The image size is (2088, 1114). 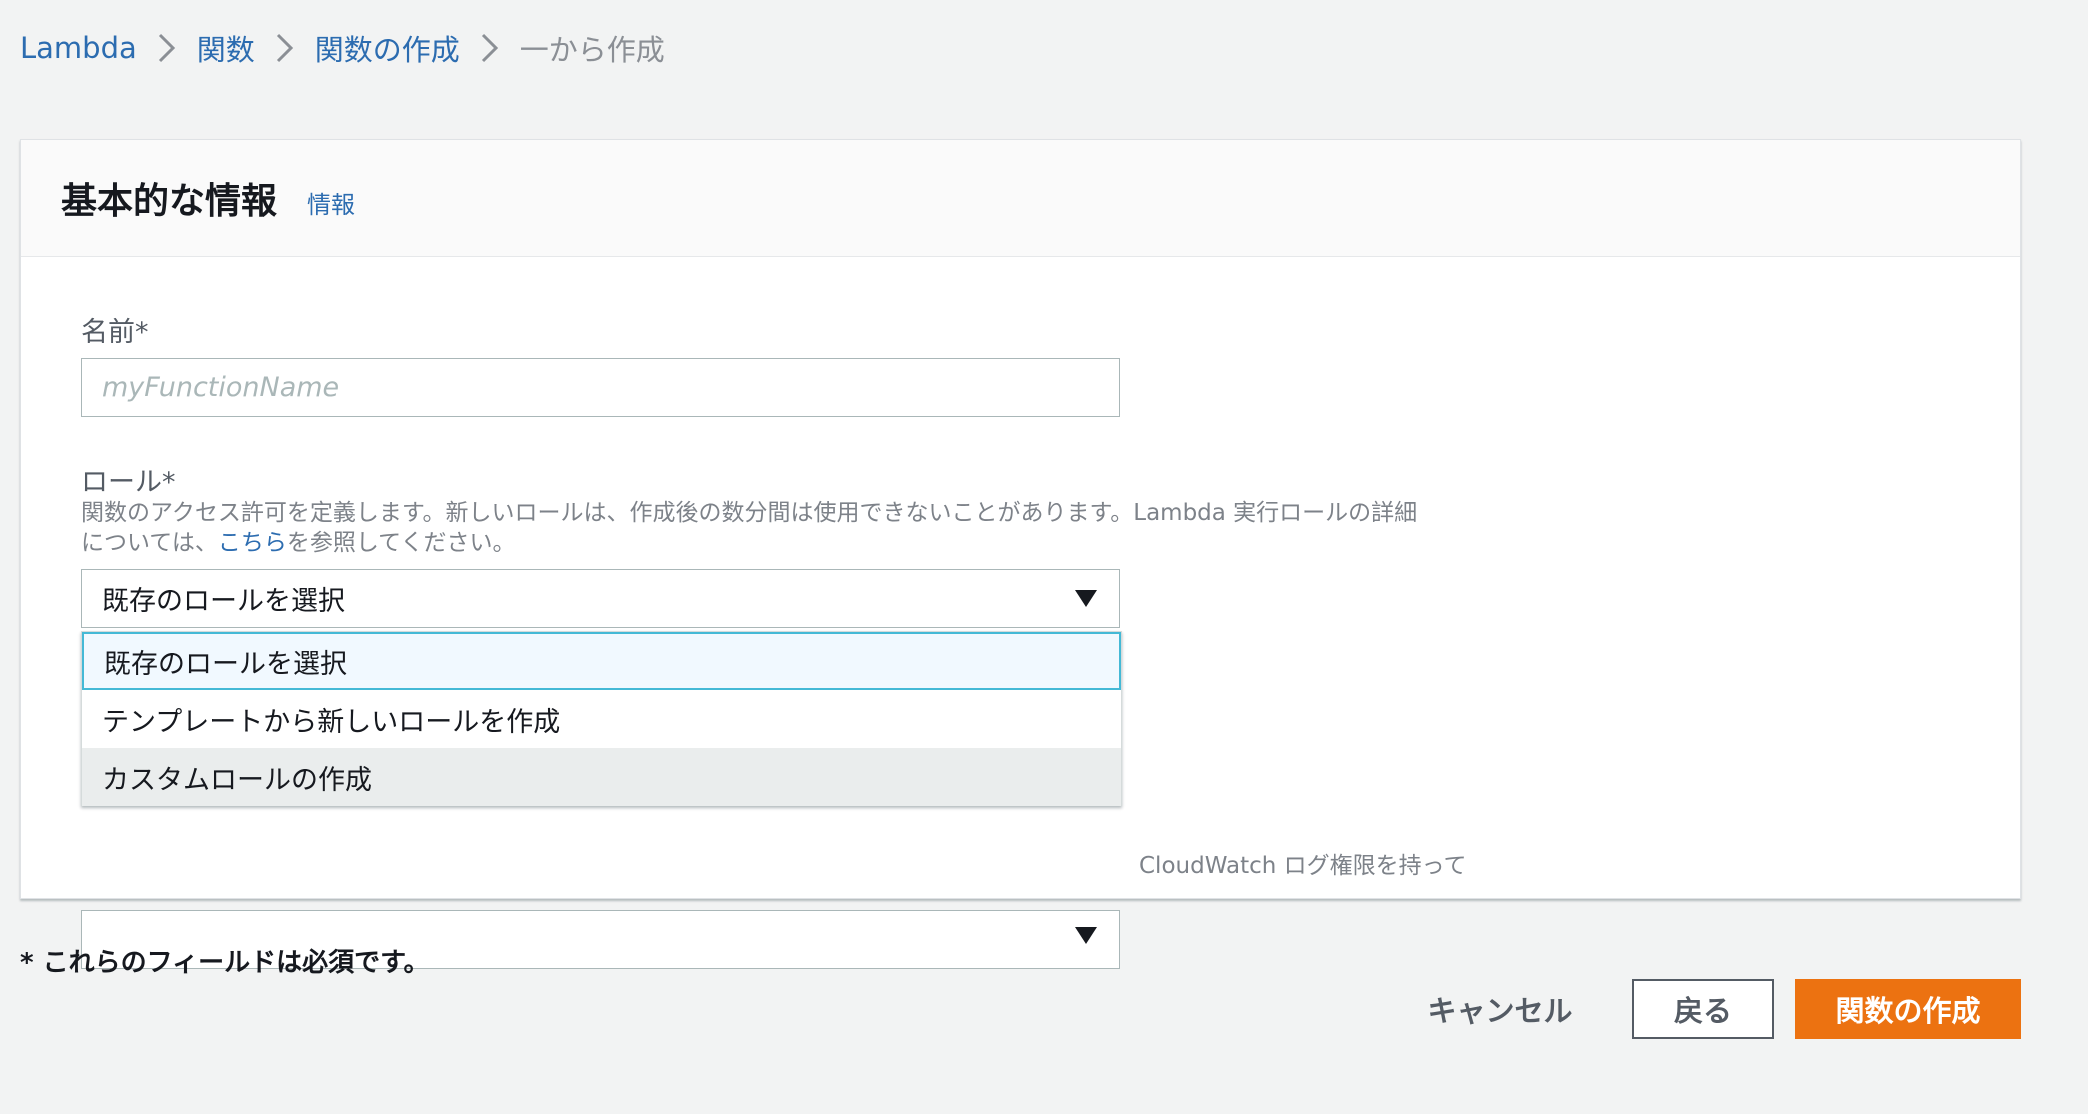 What do you see at coordinates (749, 543) in the screenshot?
I see `role-description-line2: については、こちらを参照してください。` at bounding box center [749, 543].